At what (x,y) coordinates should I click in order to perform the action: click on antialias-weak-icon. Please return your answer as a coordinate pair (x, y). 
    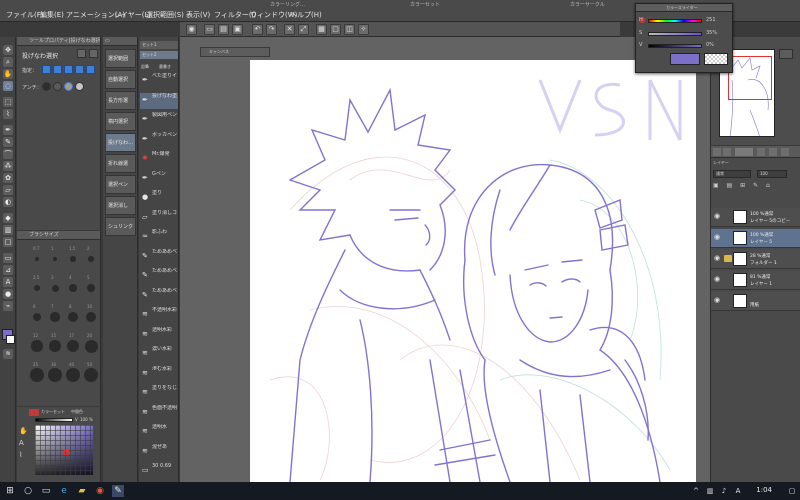
    Looking at the image, I should click on (57, 86).